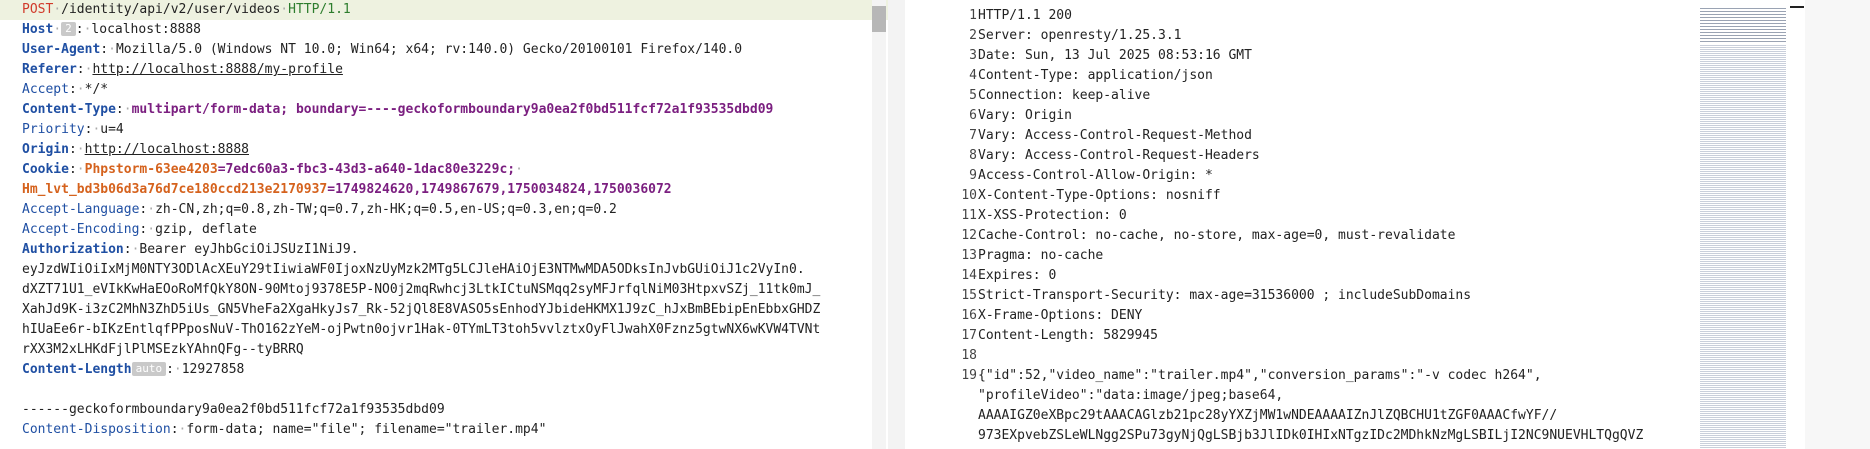  I want to click on line-number: 5, so click(973, 95).